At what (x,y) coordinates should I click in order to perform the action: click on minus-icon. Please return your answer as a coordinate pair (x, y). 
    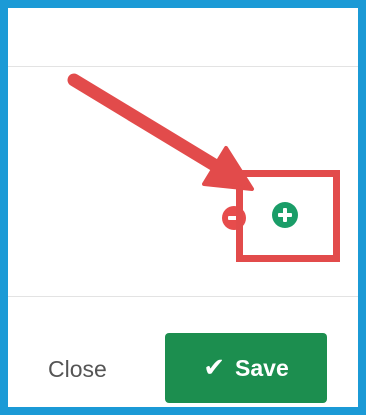
    Looking at the image, I should click on (234, 218).